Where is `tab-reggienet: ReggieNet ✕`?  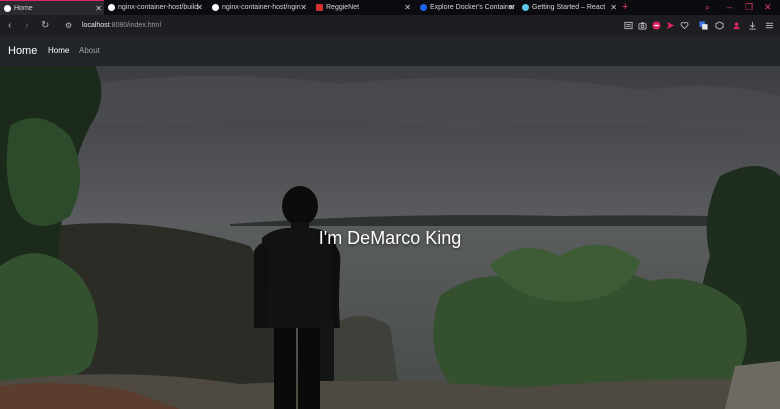 tab-reggienet: ReggieNet ✕ is located at coordinates (363, 7).